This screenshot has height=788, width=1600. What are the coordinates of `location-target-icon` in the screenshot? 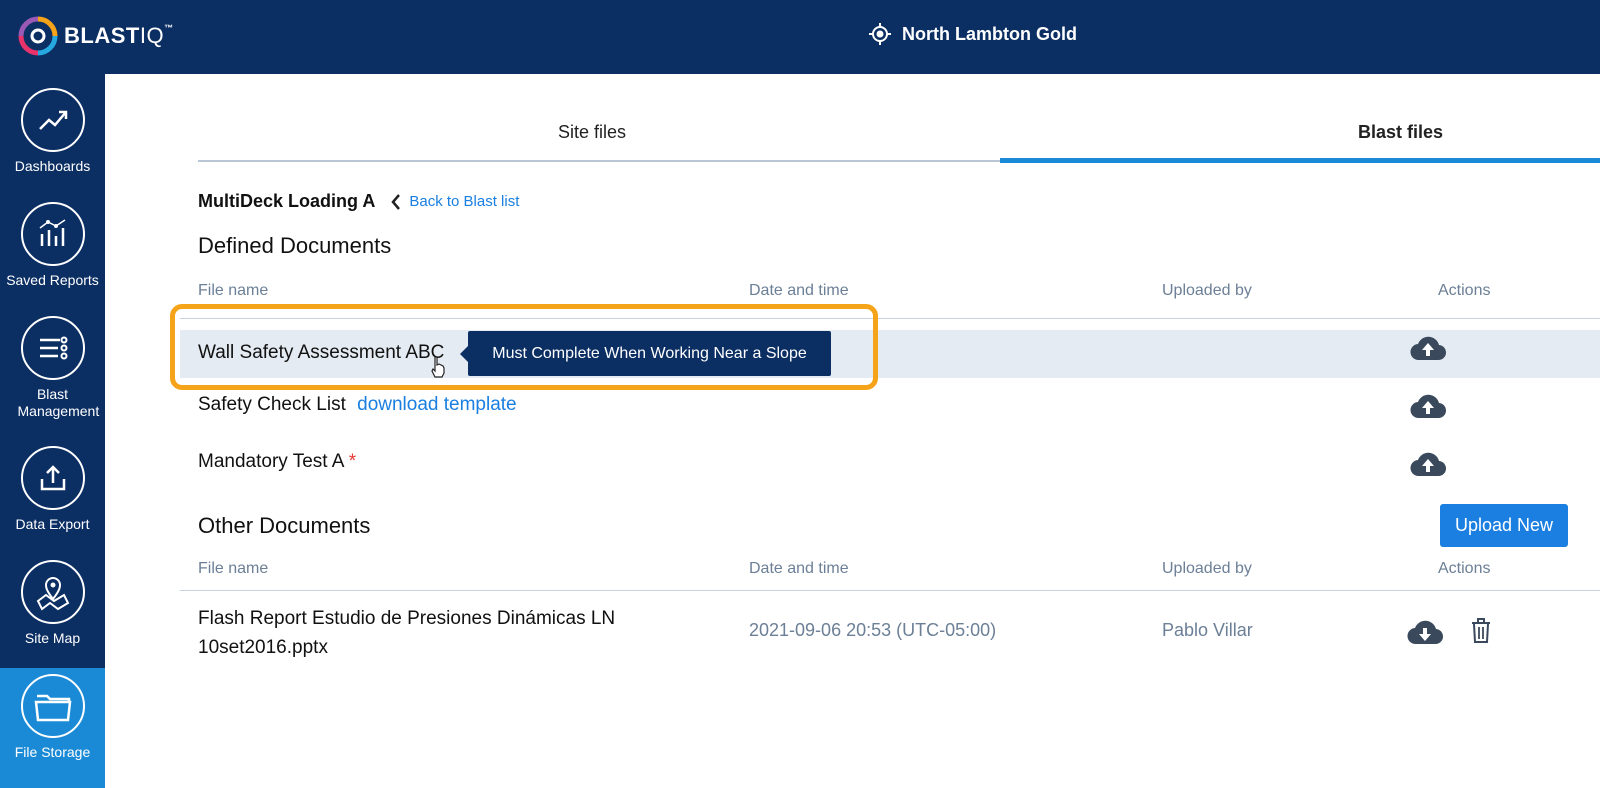 It's located at (880, 34).